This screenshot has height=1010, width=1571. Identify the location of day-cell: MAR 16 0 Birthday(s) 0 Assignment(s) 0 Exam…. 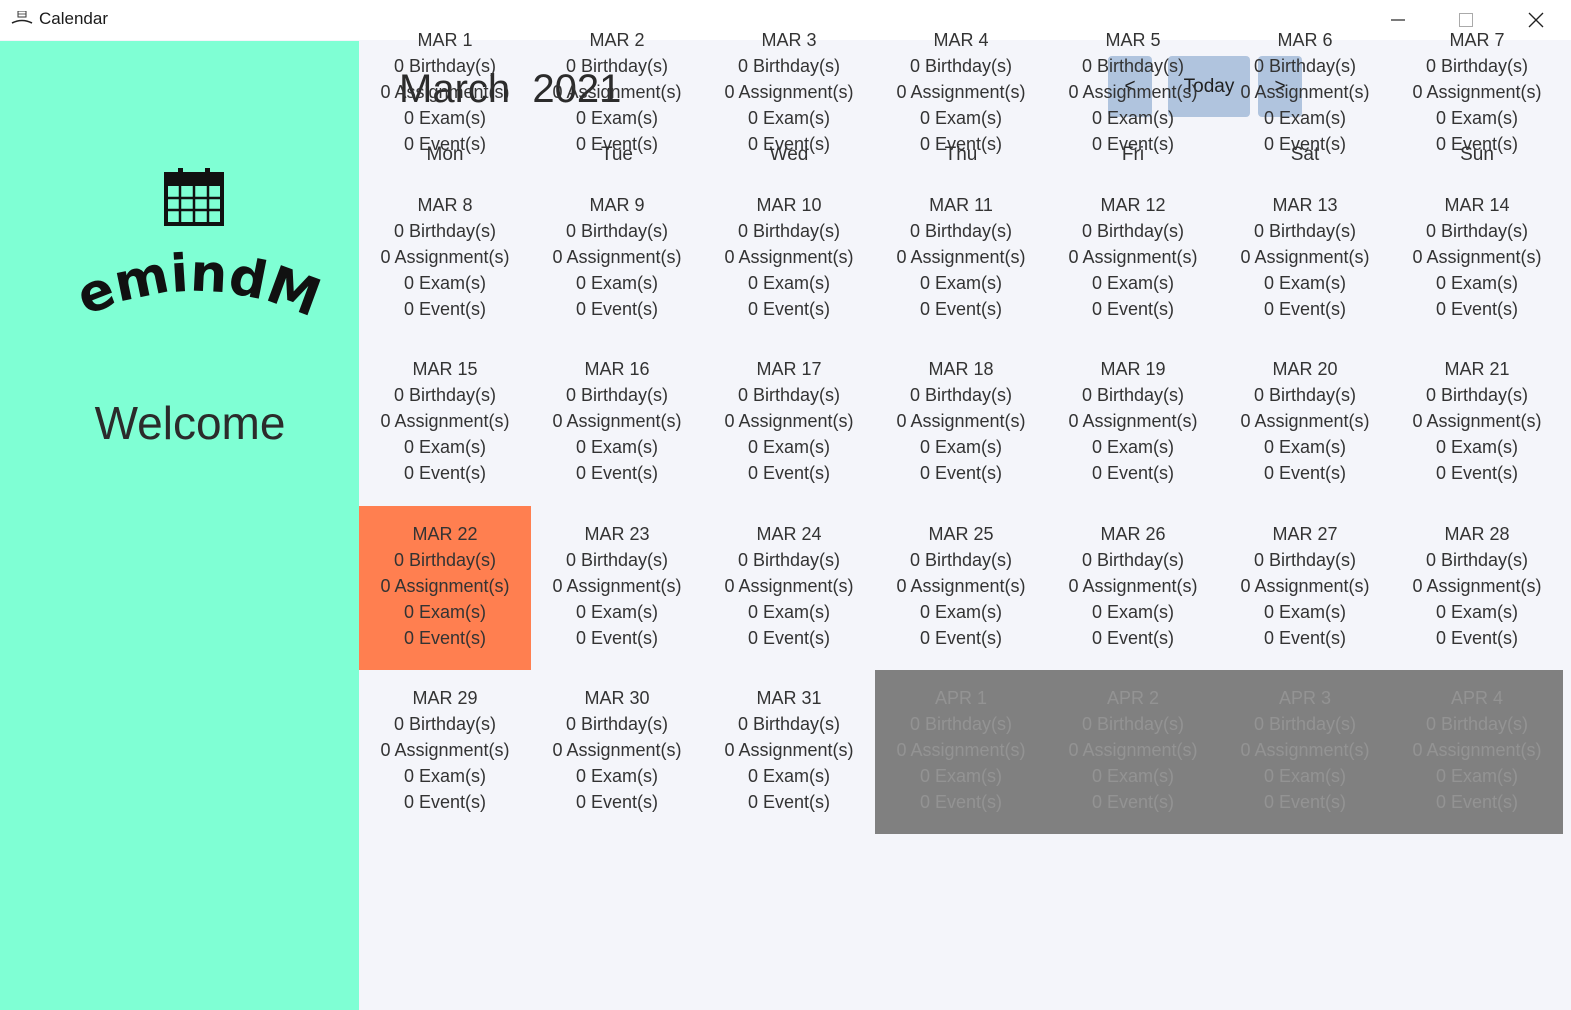
(617, 423).